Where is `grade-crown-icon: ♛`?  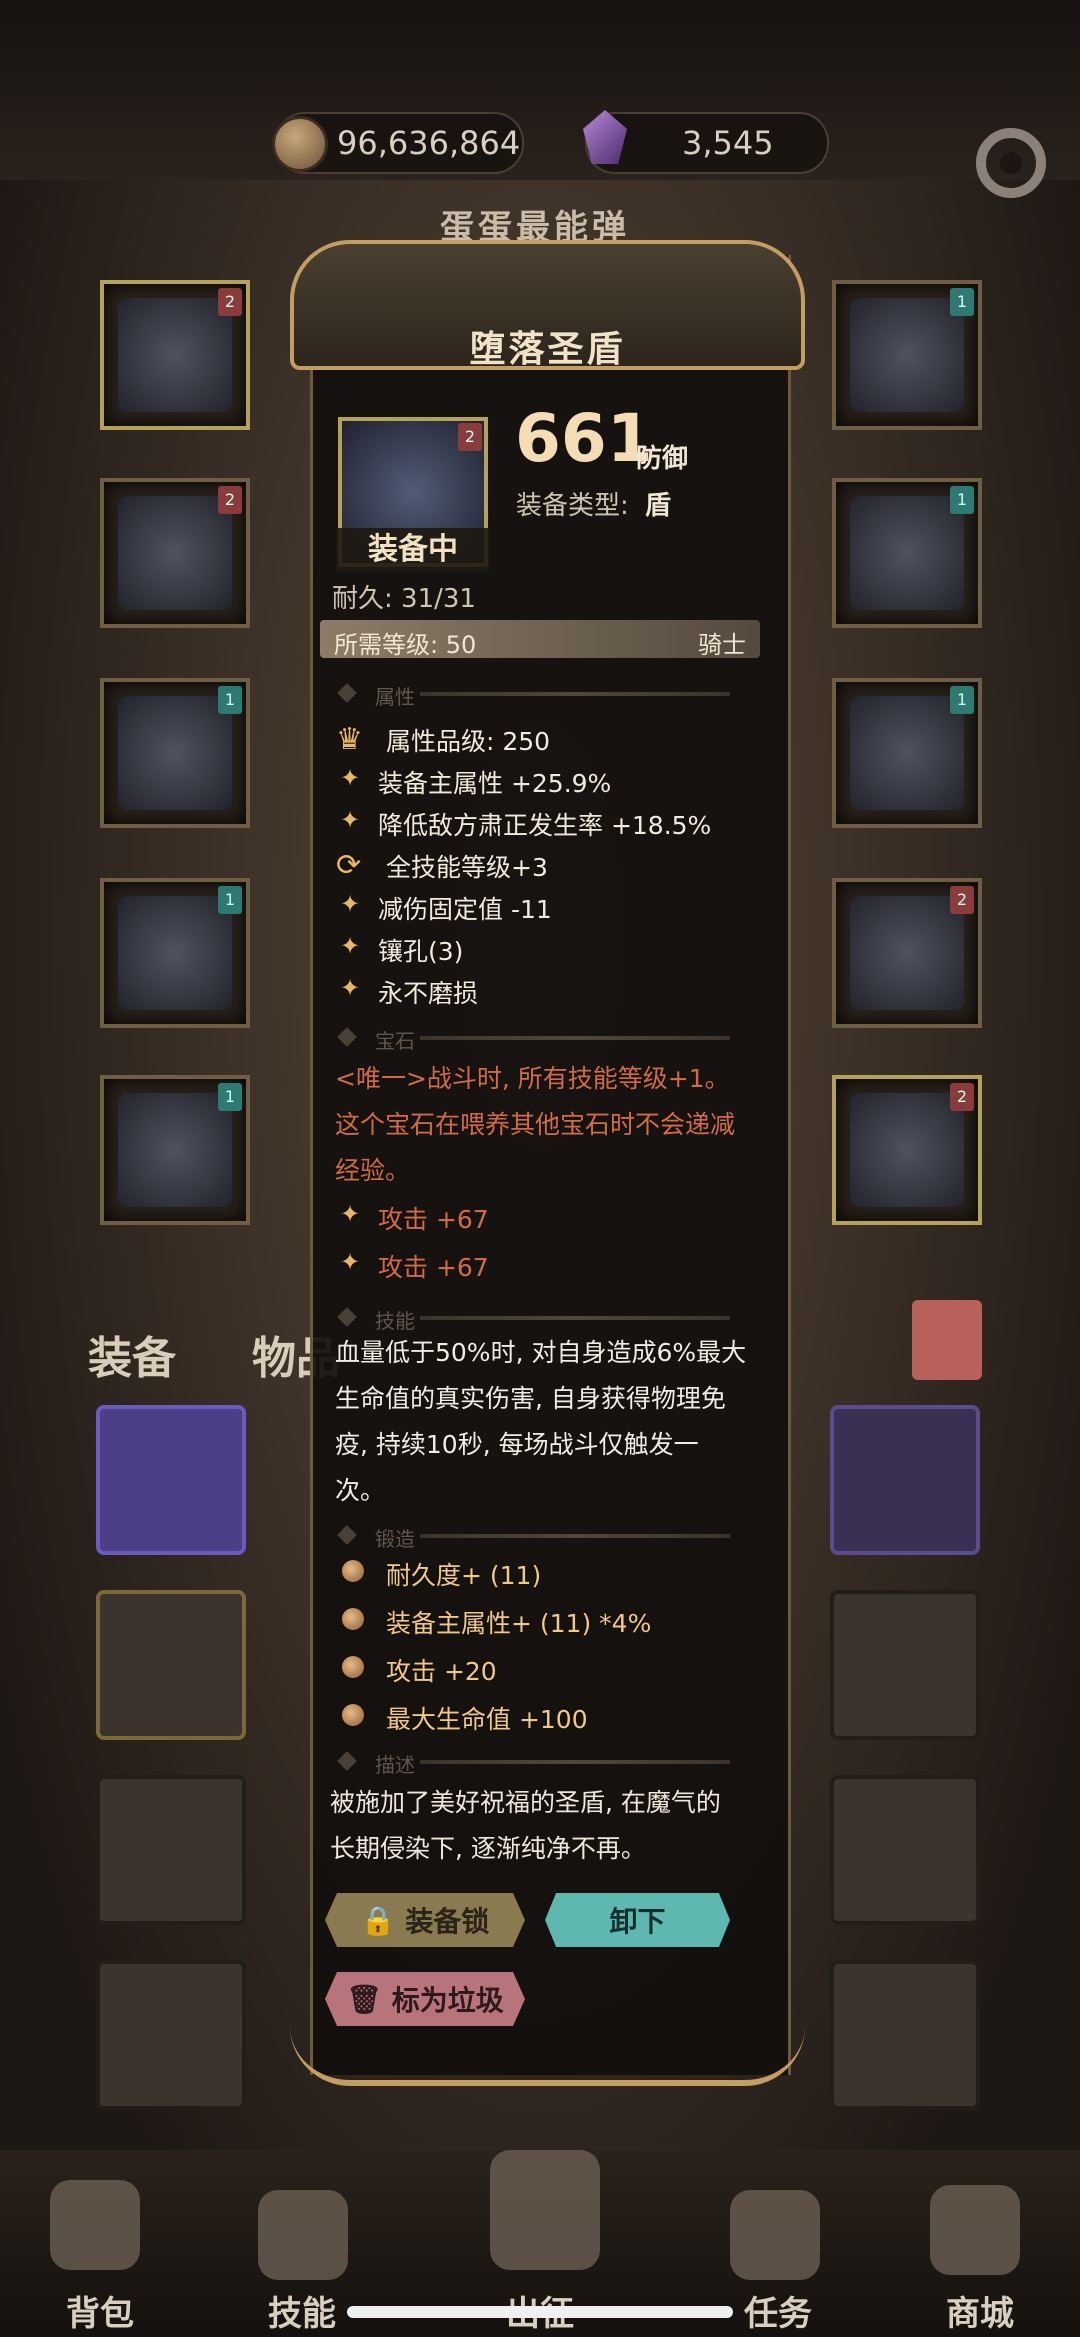 grade-crown-icon: ♛ is located at coordinates (349, 739).